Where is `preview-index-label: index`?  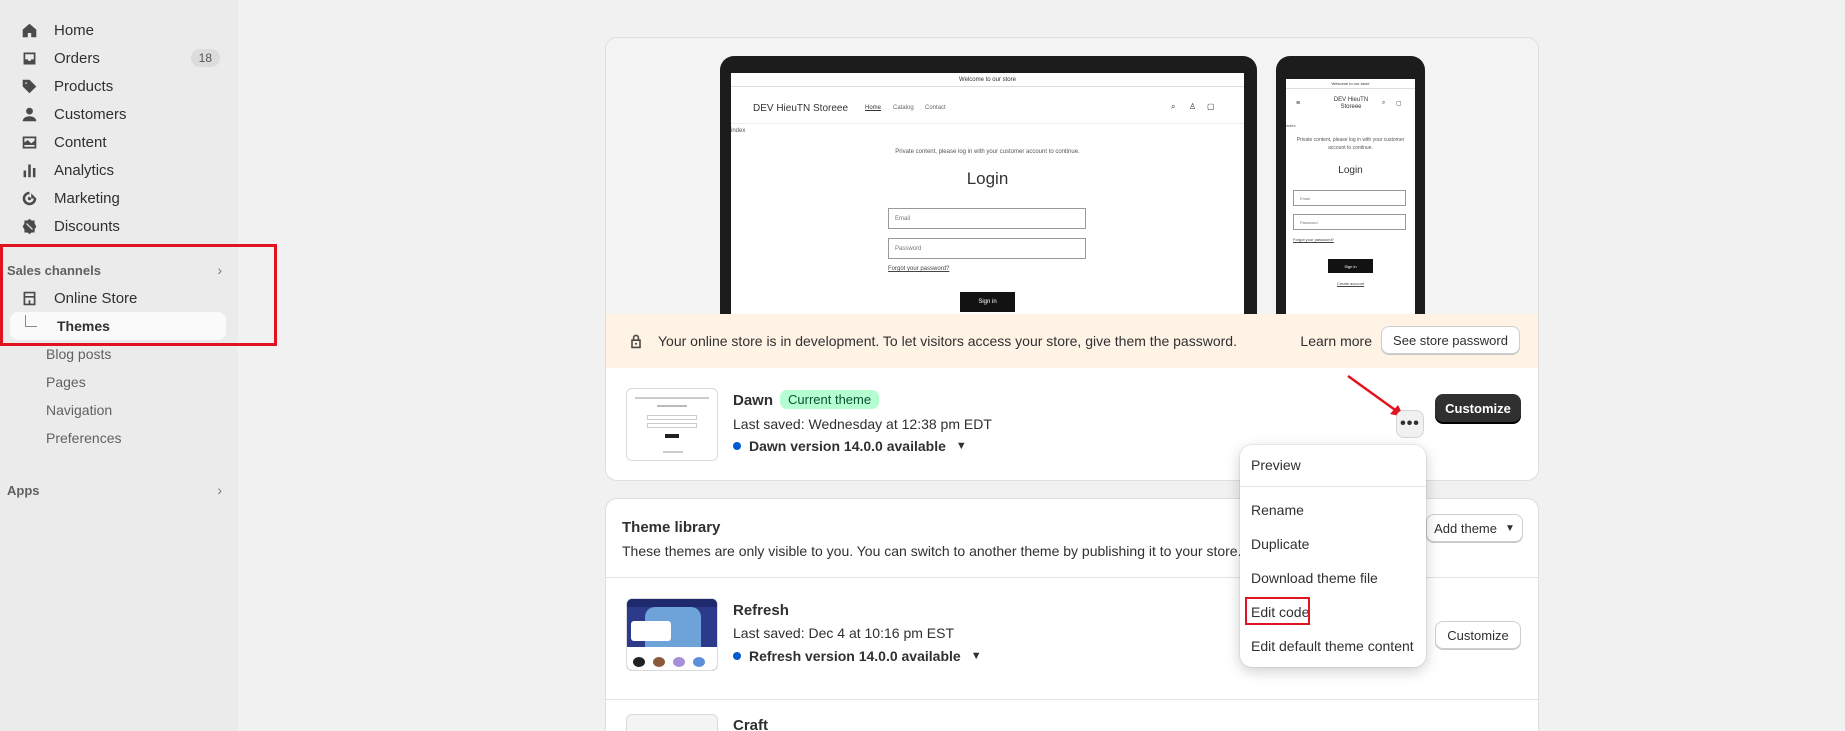 preview-index-label: index is located at coordinates (738, 131).